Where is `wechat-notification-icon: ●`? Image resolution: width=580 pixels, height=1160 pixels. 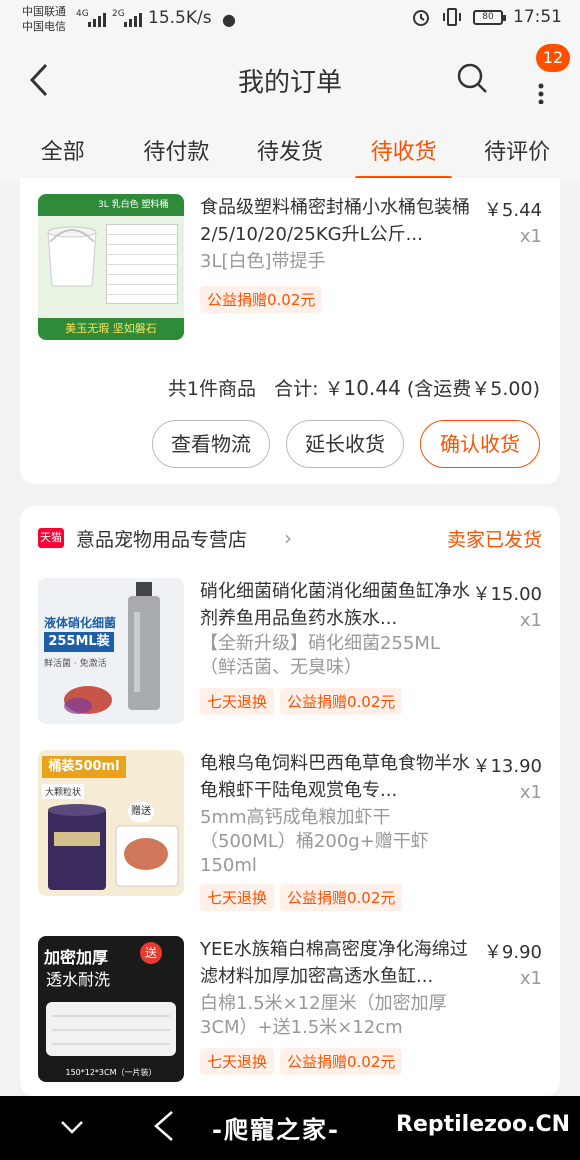
wechat-notification-icon: ● is located at coordinates (229, 19).